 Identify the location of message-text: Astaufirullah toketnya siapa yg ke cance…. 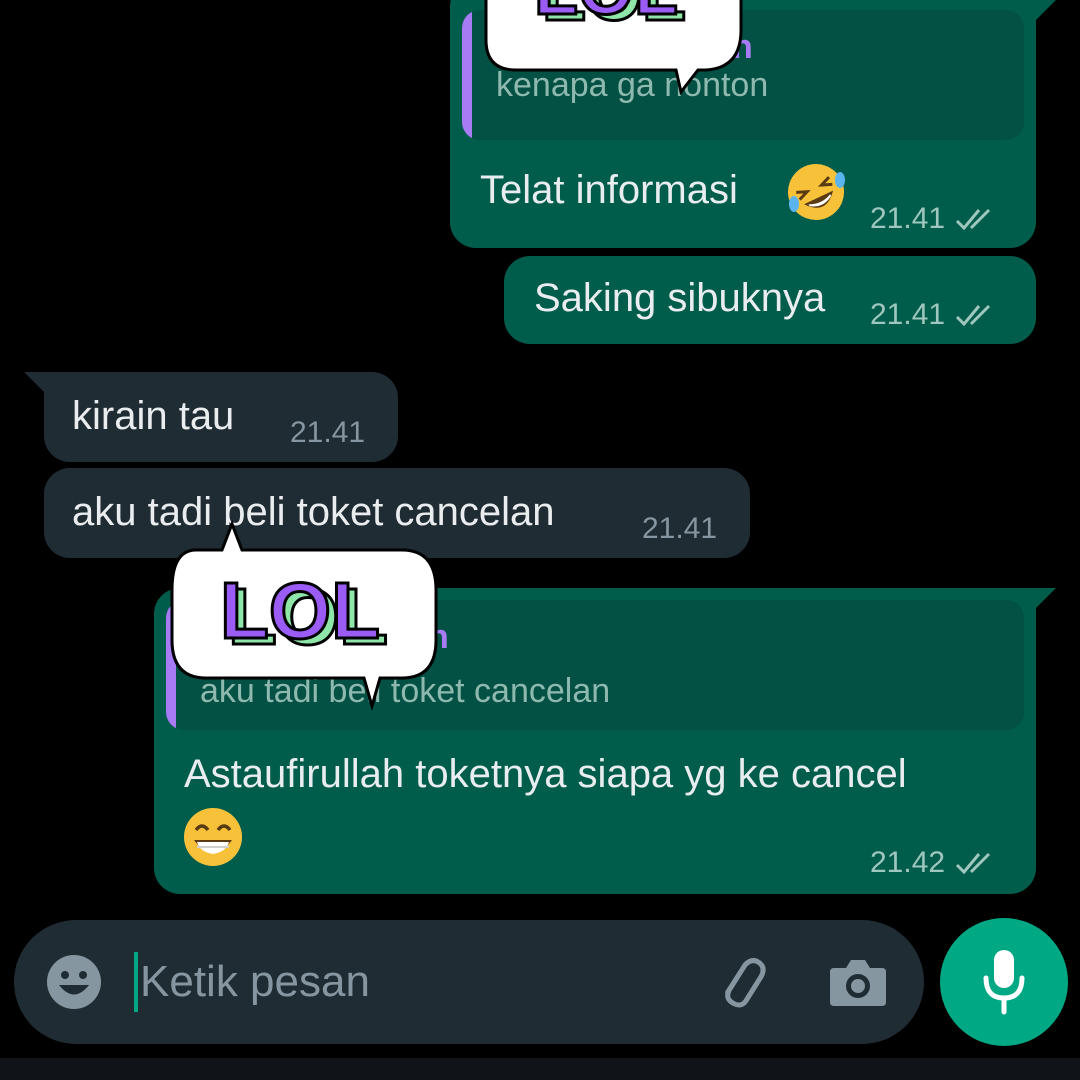
(545, 774).